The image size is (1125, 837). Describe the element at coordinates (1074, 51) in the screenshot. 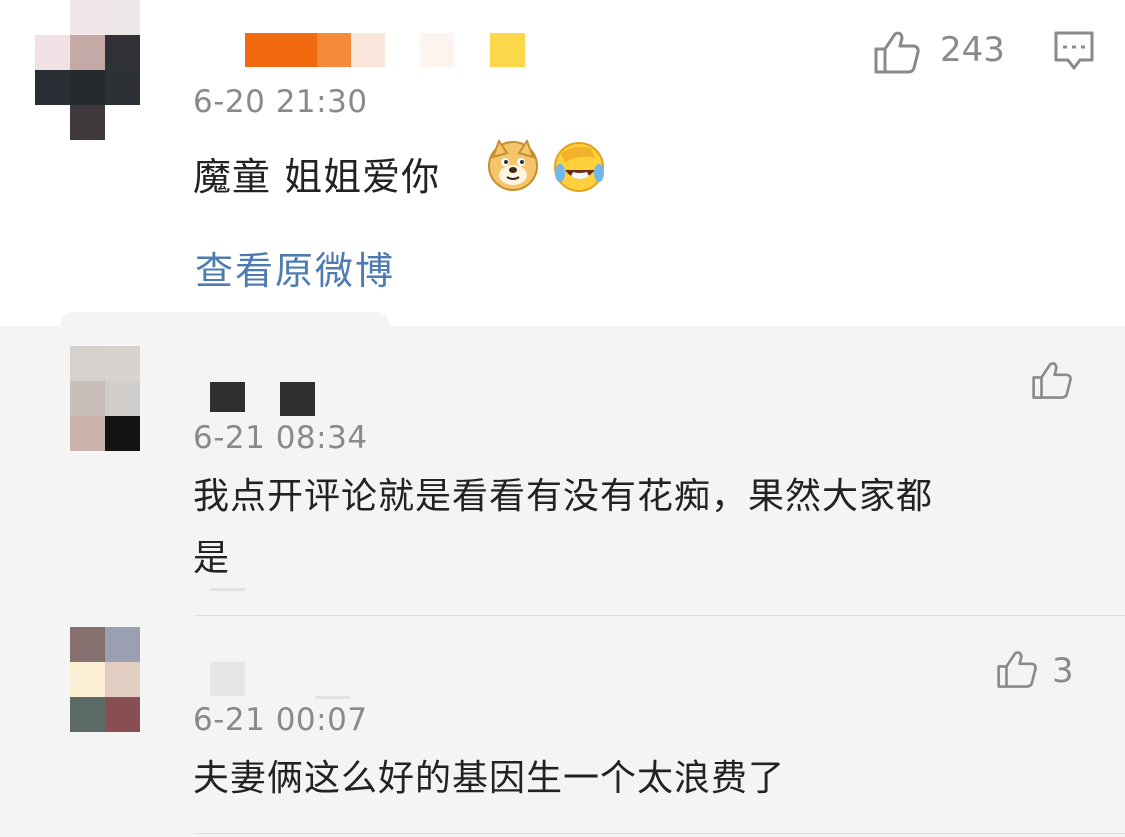

I see `comment-icon` at that location.